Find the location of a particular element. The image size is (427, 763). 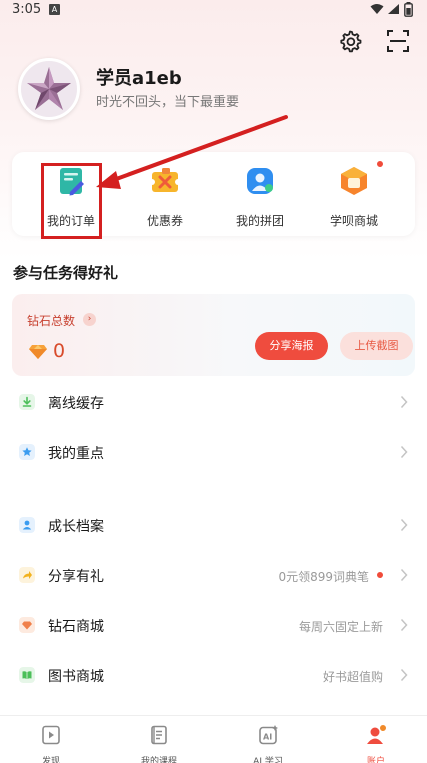

menu-item-growth-record: 成长档案 is located at coordinates (213, 525).